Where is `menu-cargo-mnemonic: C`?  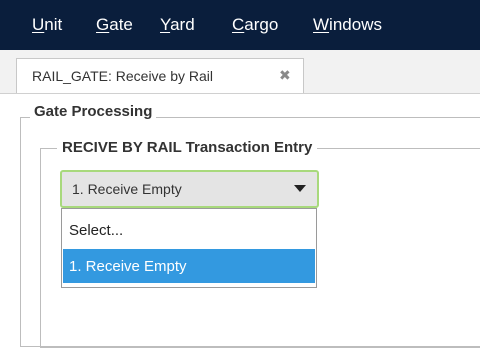 menu-cargo-mnemonic: C is located at coordinates (238, 24).